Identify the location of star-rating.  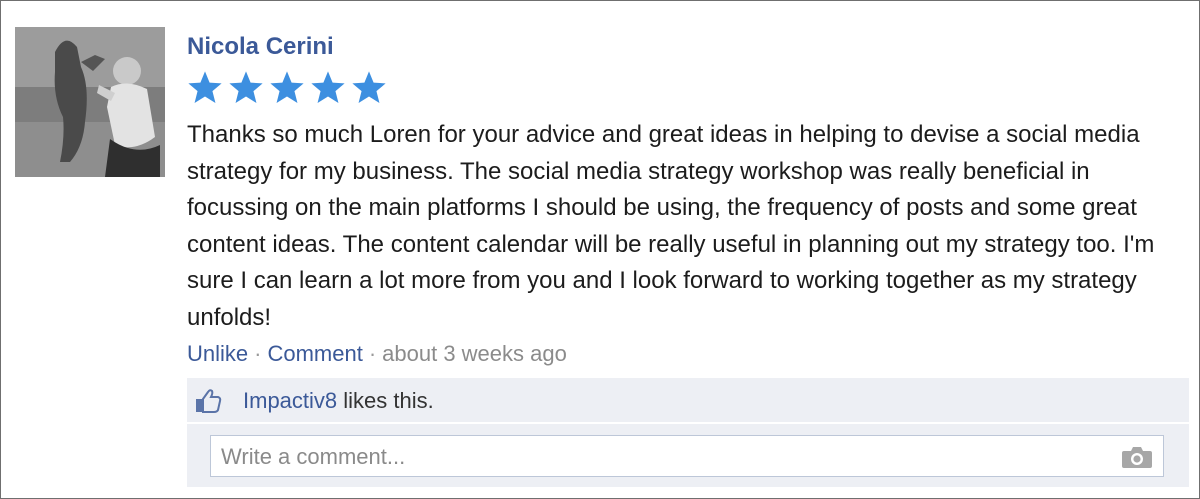
(287, 88).